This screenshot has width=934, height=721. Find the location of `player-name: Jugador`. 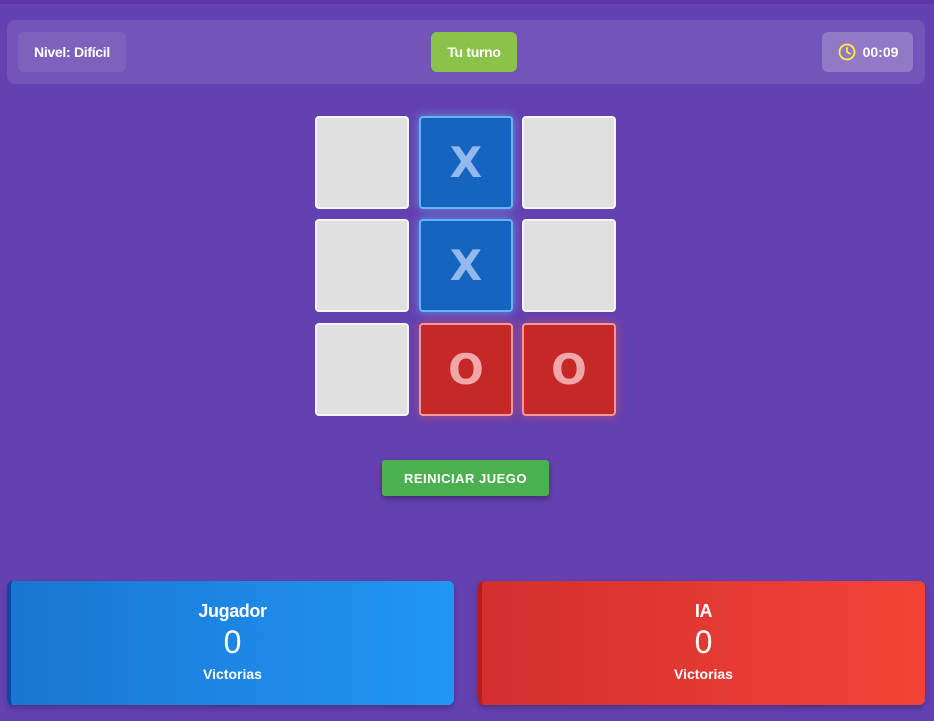

player-name: Jugador is located at coordinates (232, 611).